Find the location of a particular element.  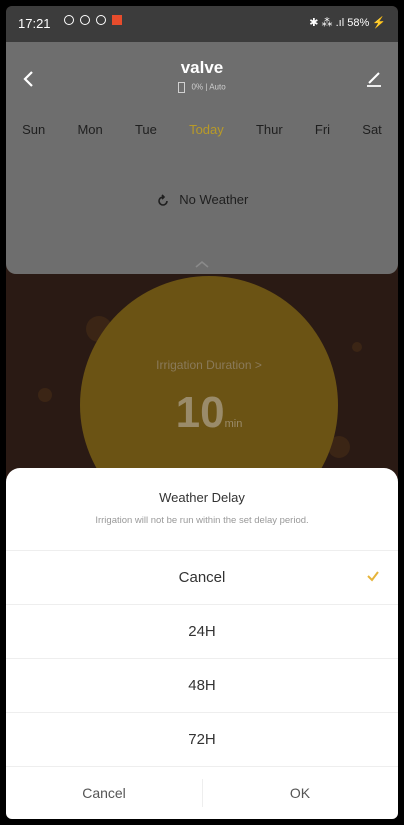

day-selector: Sun Mon Tue Today Thur Fri Sat is located at coordinates (202, 129).